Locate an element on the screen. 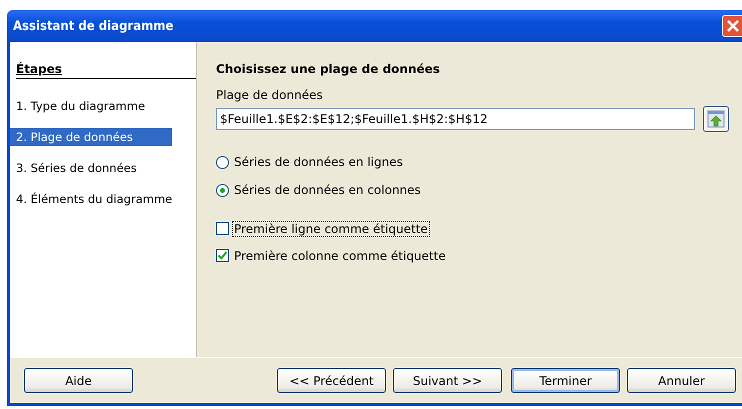 The width and height of the screenshot is (742, 409). dialog-button: Suivant >> is located at coordinates (447, 380).